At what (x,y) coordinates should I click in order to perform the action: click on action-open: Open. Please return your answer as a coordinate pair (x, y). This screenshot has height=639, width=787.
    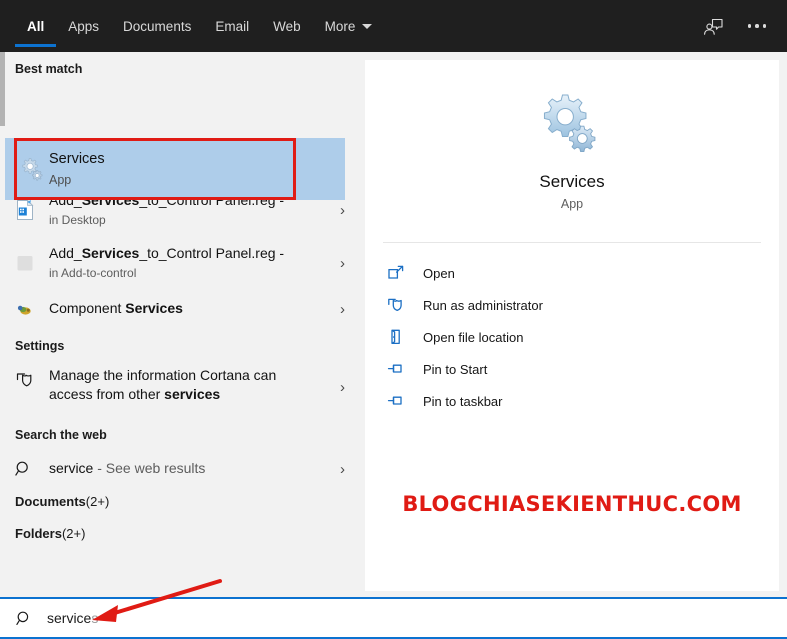
    Looking at the image, I should click on (572, 273).